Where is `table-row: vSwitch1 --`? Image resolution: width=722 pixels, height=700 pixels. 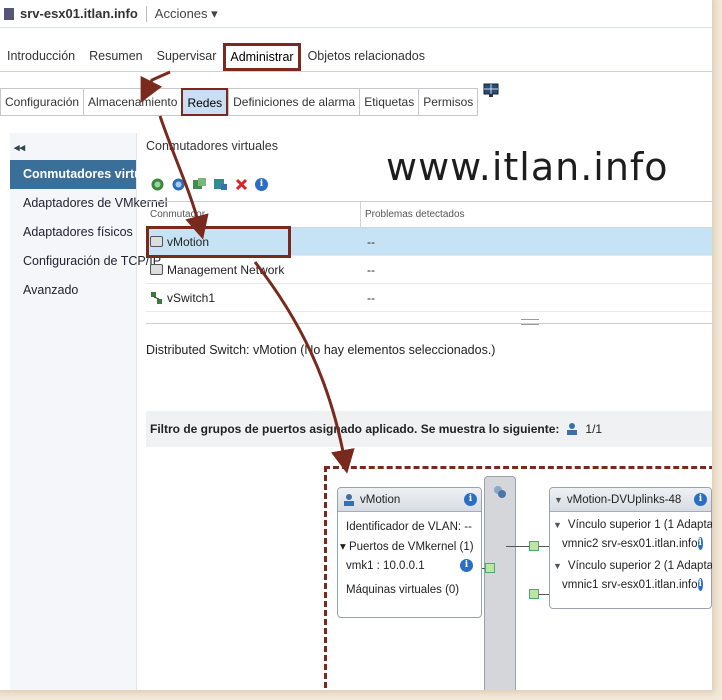
table-row: vSwitch1 -- is located at coordinates (429, 298).